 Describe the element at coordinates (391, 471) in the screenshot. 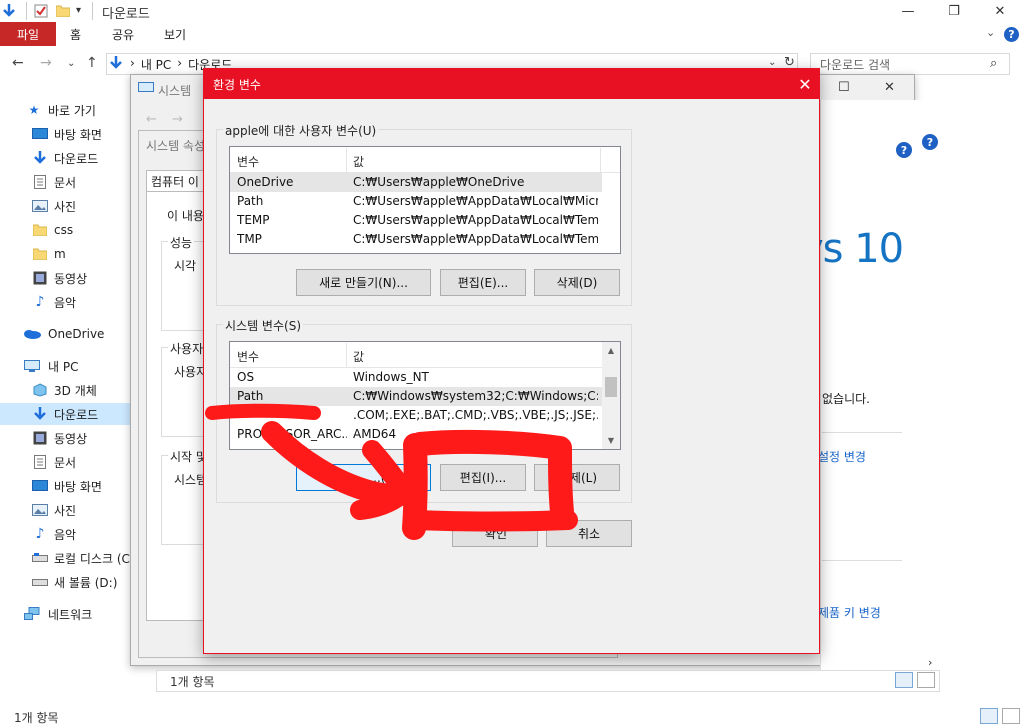

I see `red-annotation-arrow` at that location.